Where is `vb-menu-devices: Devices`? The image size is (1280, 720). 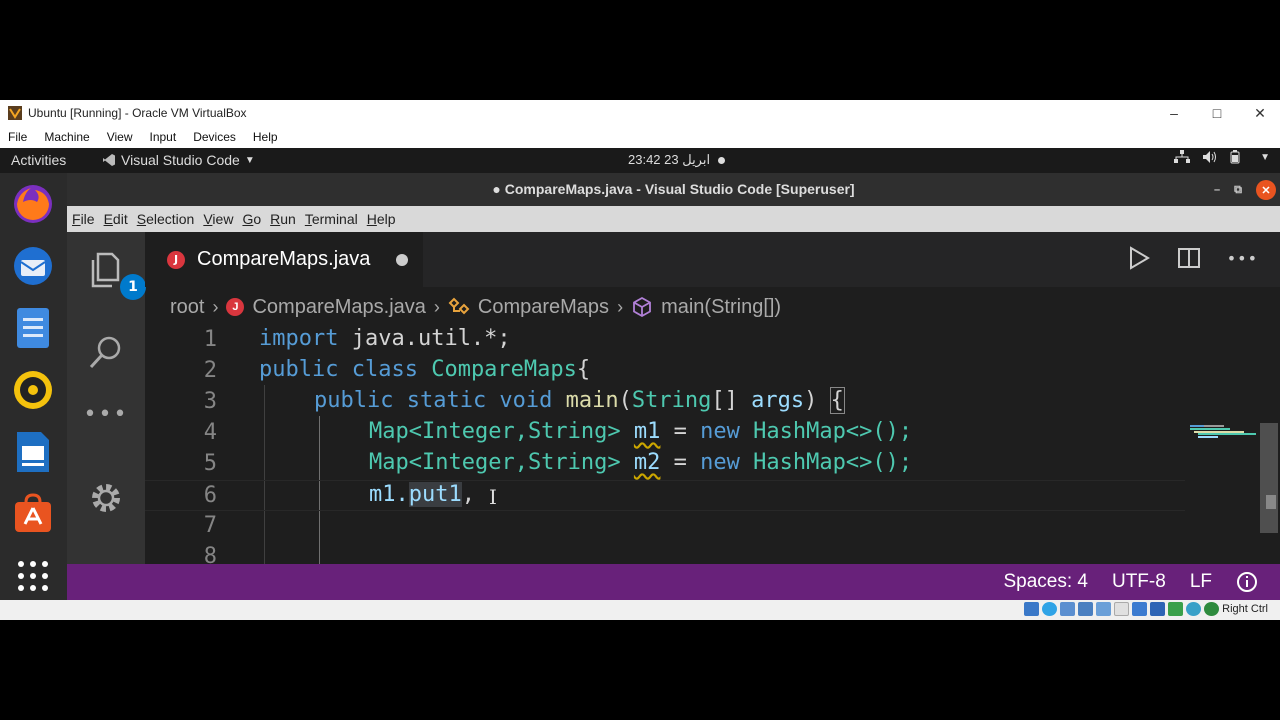 vb-menu-devices: Devices is located at coordinates (214, 137).